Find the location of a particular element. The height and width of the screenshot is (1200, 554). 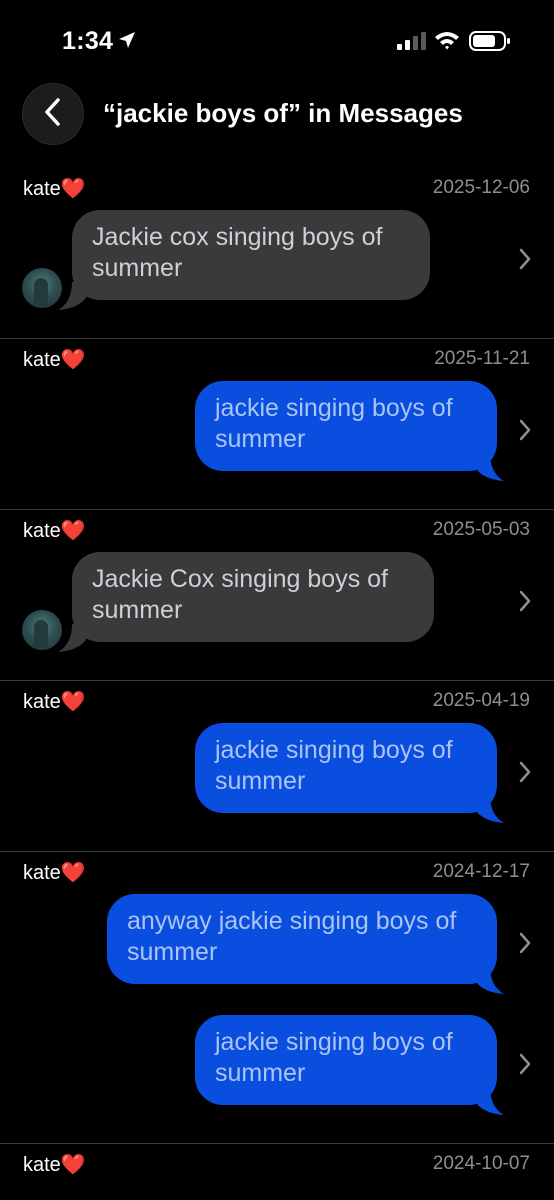

message-date: 2025-12-06 is located at coordinates (481, 187).